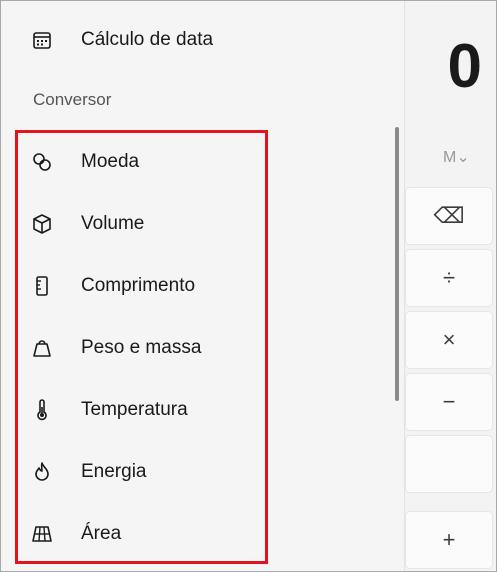 This screenshot has width=497, height=572. What do you see at coordinates (101, 533) in the screenshot?
I see `nav-item-label: Área` at bounding box center [101, 533].